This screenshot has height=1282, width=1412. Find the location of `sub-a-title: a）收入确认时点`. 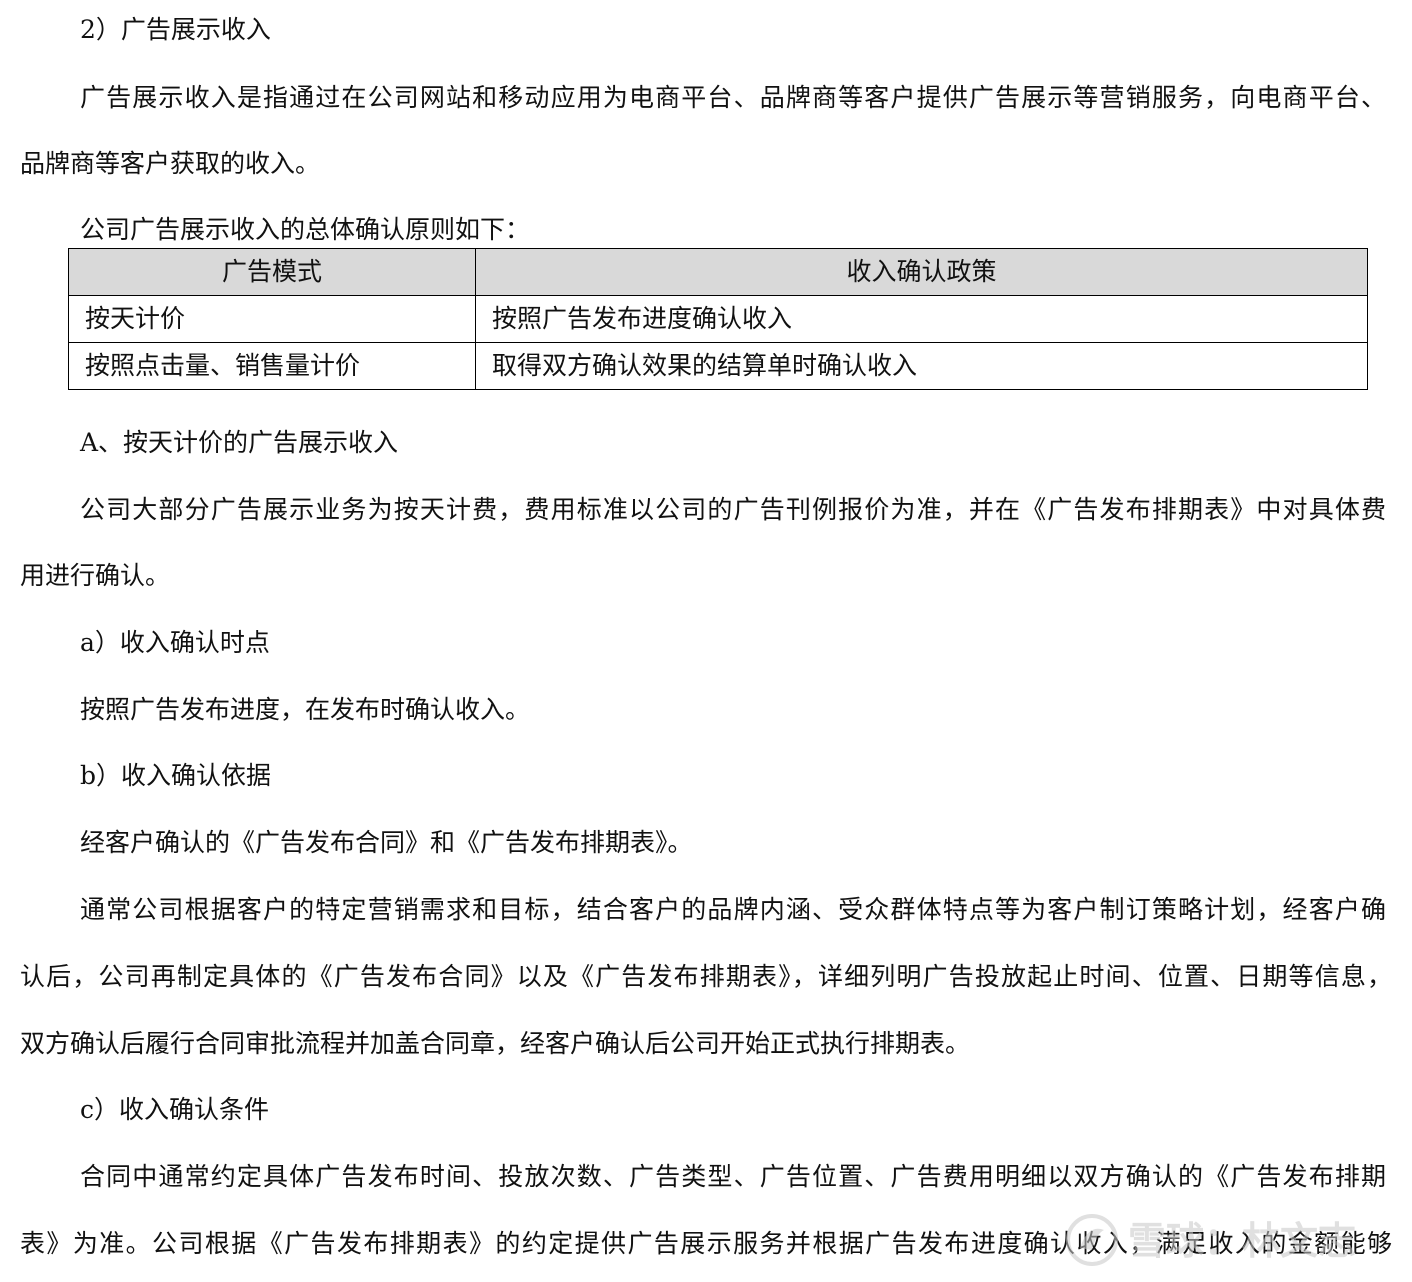

sub-a-title: a）收入确认时点 is located at coordinates (175, 642).